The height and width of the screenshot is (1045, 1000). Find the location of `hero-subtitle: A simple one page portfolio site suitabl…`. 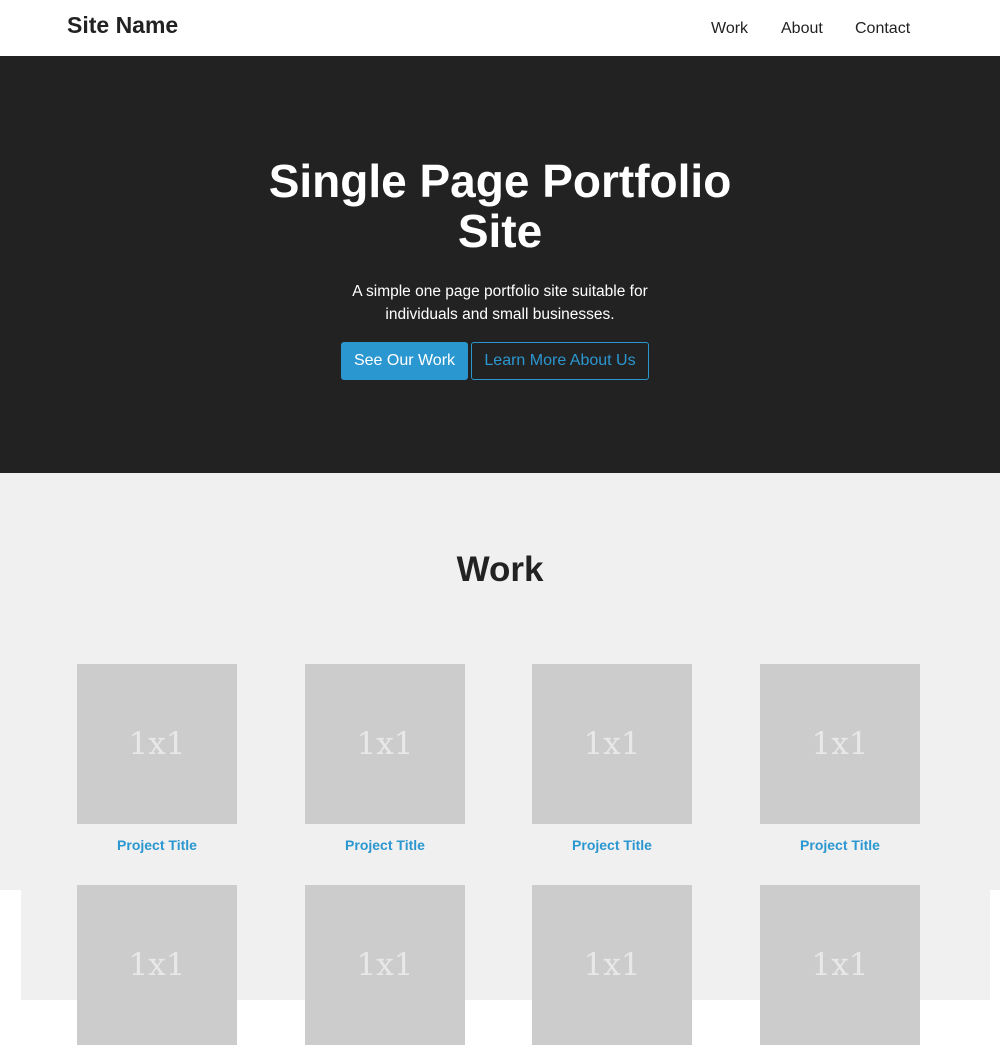

hero-subtitle: A simple one page portfolio site suitabl… is located at coordinates (500, 303).